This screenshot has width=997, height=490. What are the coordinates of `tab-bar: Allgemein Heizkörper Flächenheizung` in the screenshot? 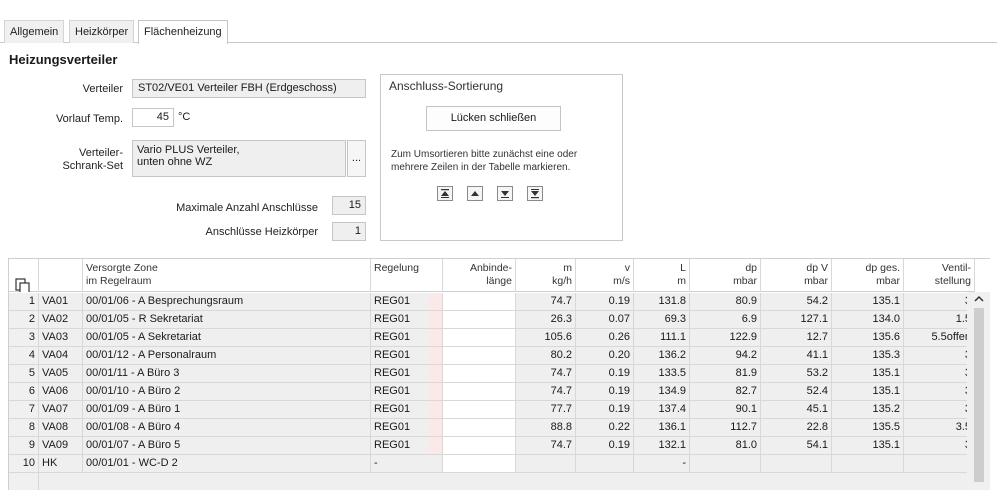 It's located at (498, 22).